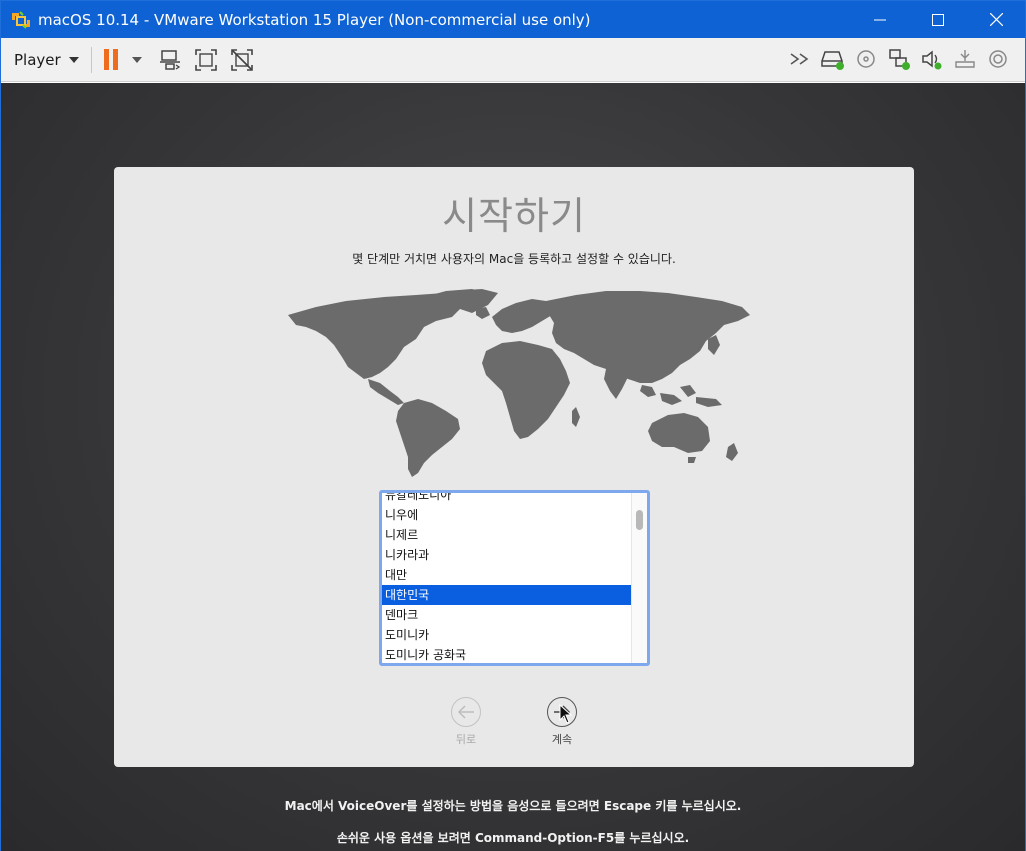  I want to click on list-item: 니제르, so click(507, 535).